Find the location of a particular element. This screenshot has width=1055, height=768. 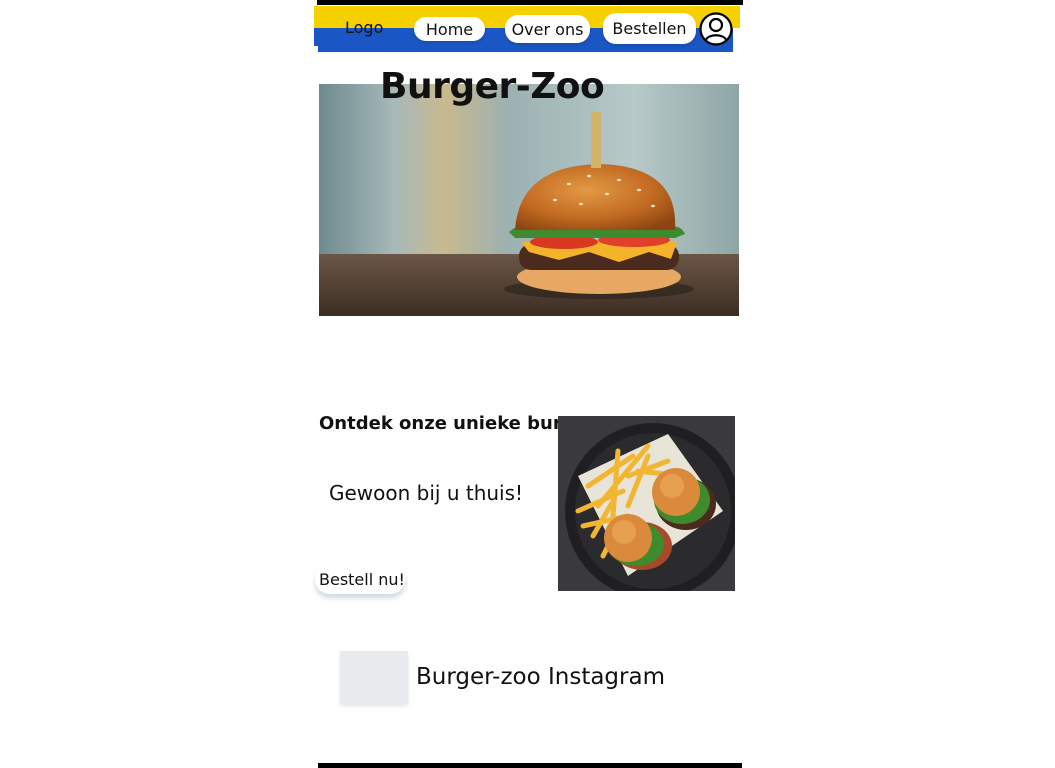

logo: Logo is located at coordinates (364, 27).